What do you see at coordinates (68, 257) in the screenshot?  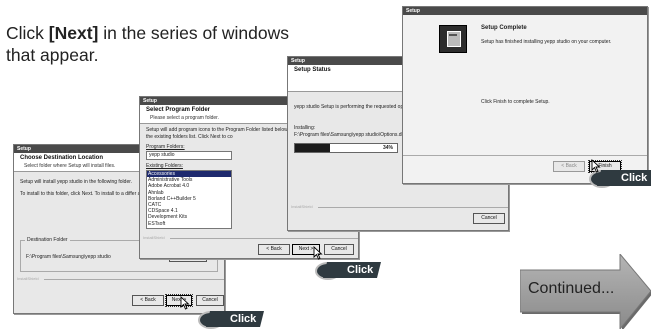 I see `folder-path: F:\Program files\Samsung\yepp studio` at bounding box center [68, 257].